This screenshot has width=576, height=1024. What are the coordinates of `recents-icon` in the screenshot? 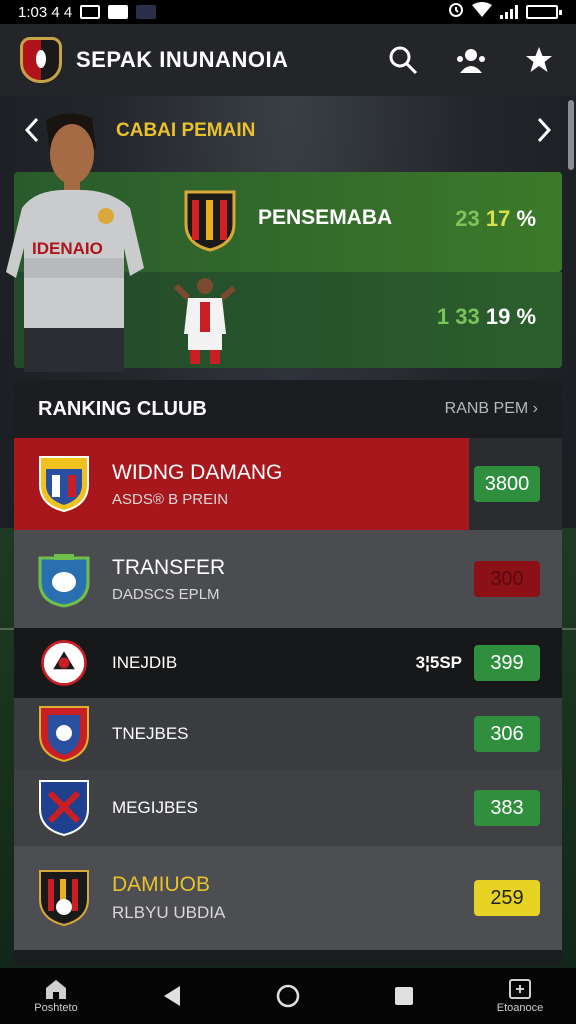 It's located at (404, 996).